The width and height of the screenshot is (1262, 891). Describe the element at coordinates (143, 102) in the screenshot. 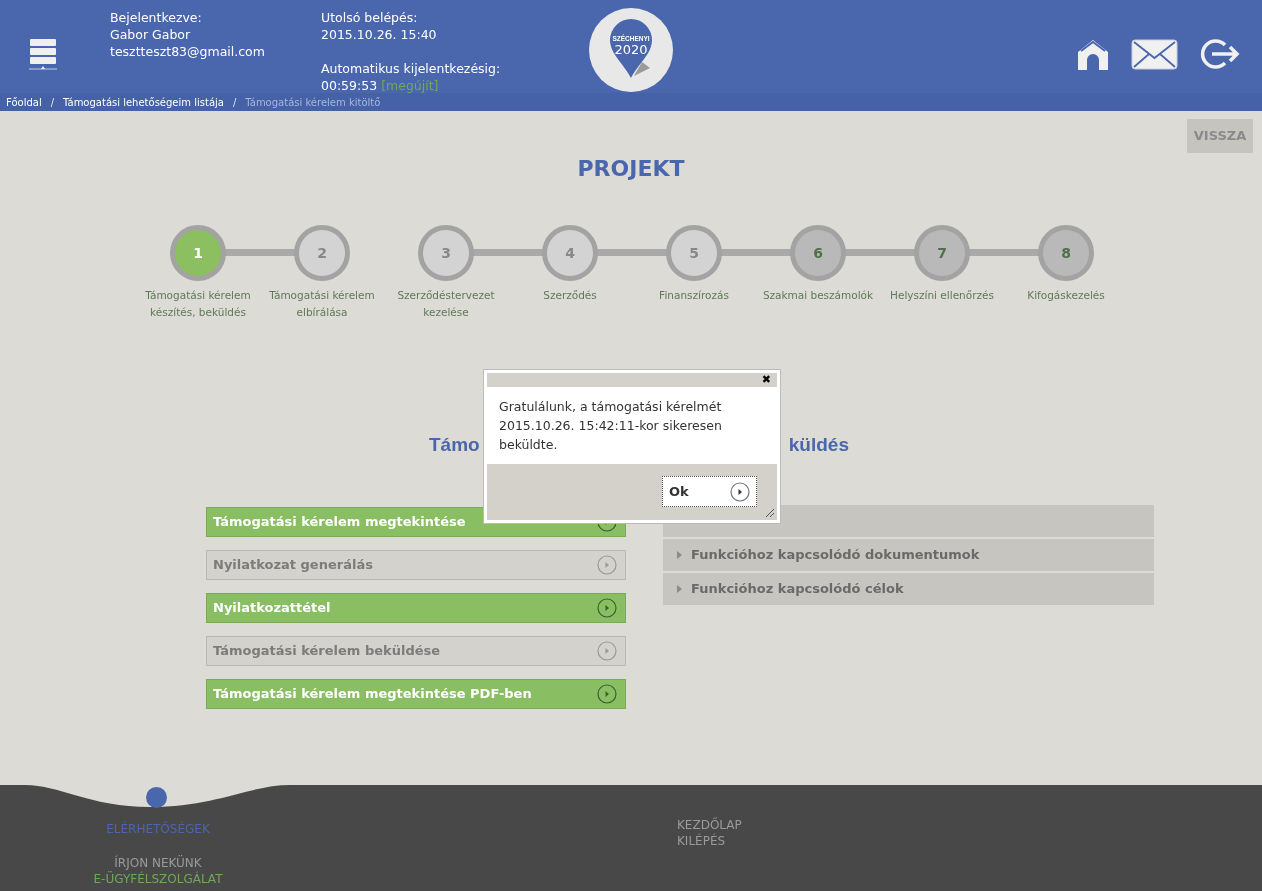

I see `breadcrumb-link: Támogatási lehetőségeim listája` at that location.